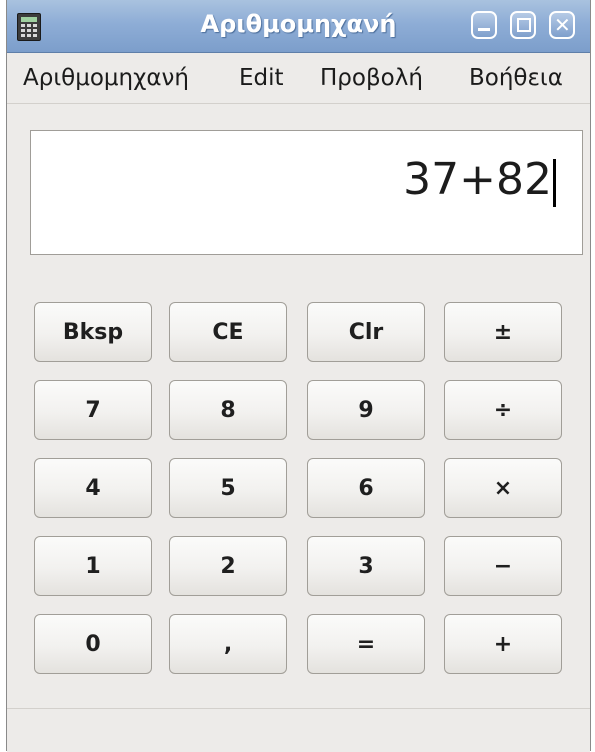  What do you see at coordinates (298, 730) in the screenshot?
I see `status-bar` at bounding box center [298, 730].